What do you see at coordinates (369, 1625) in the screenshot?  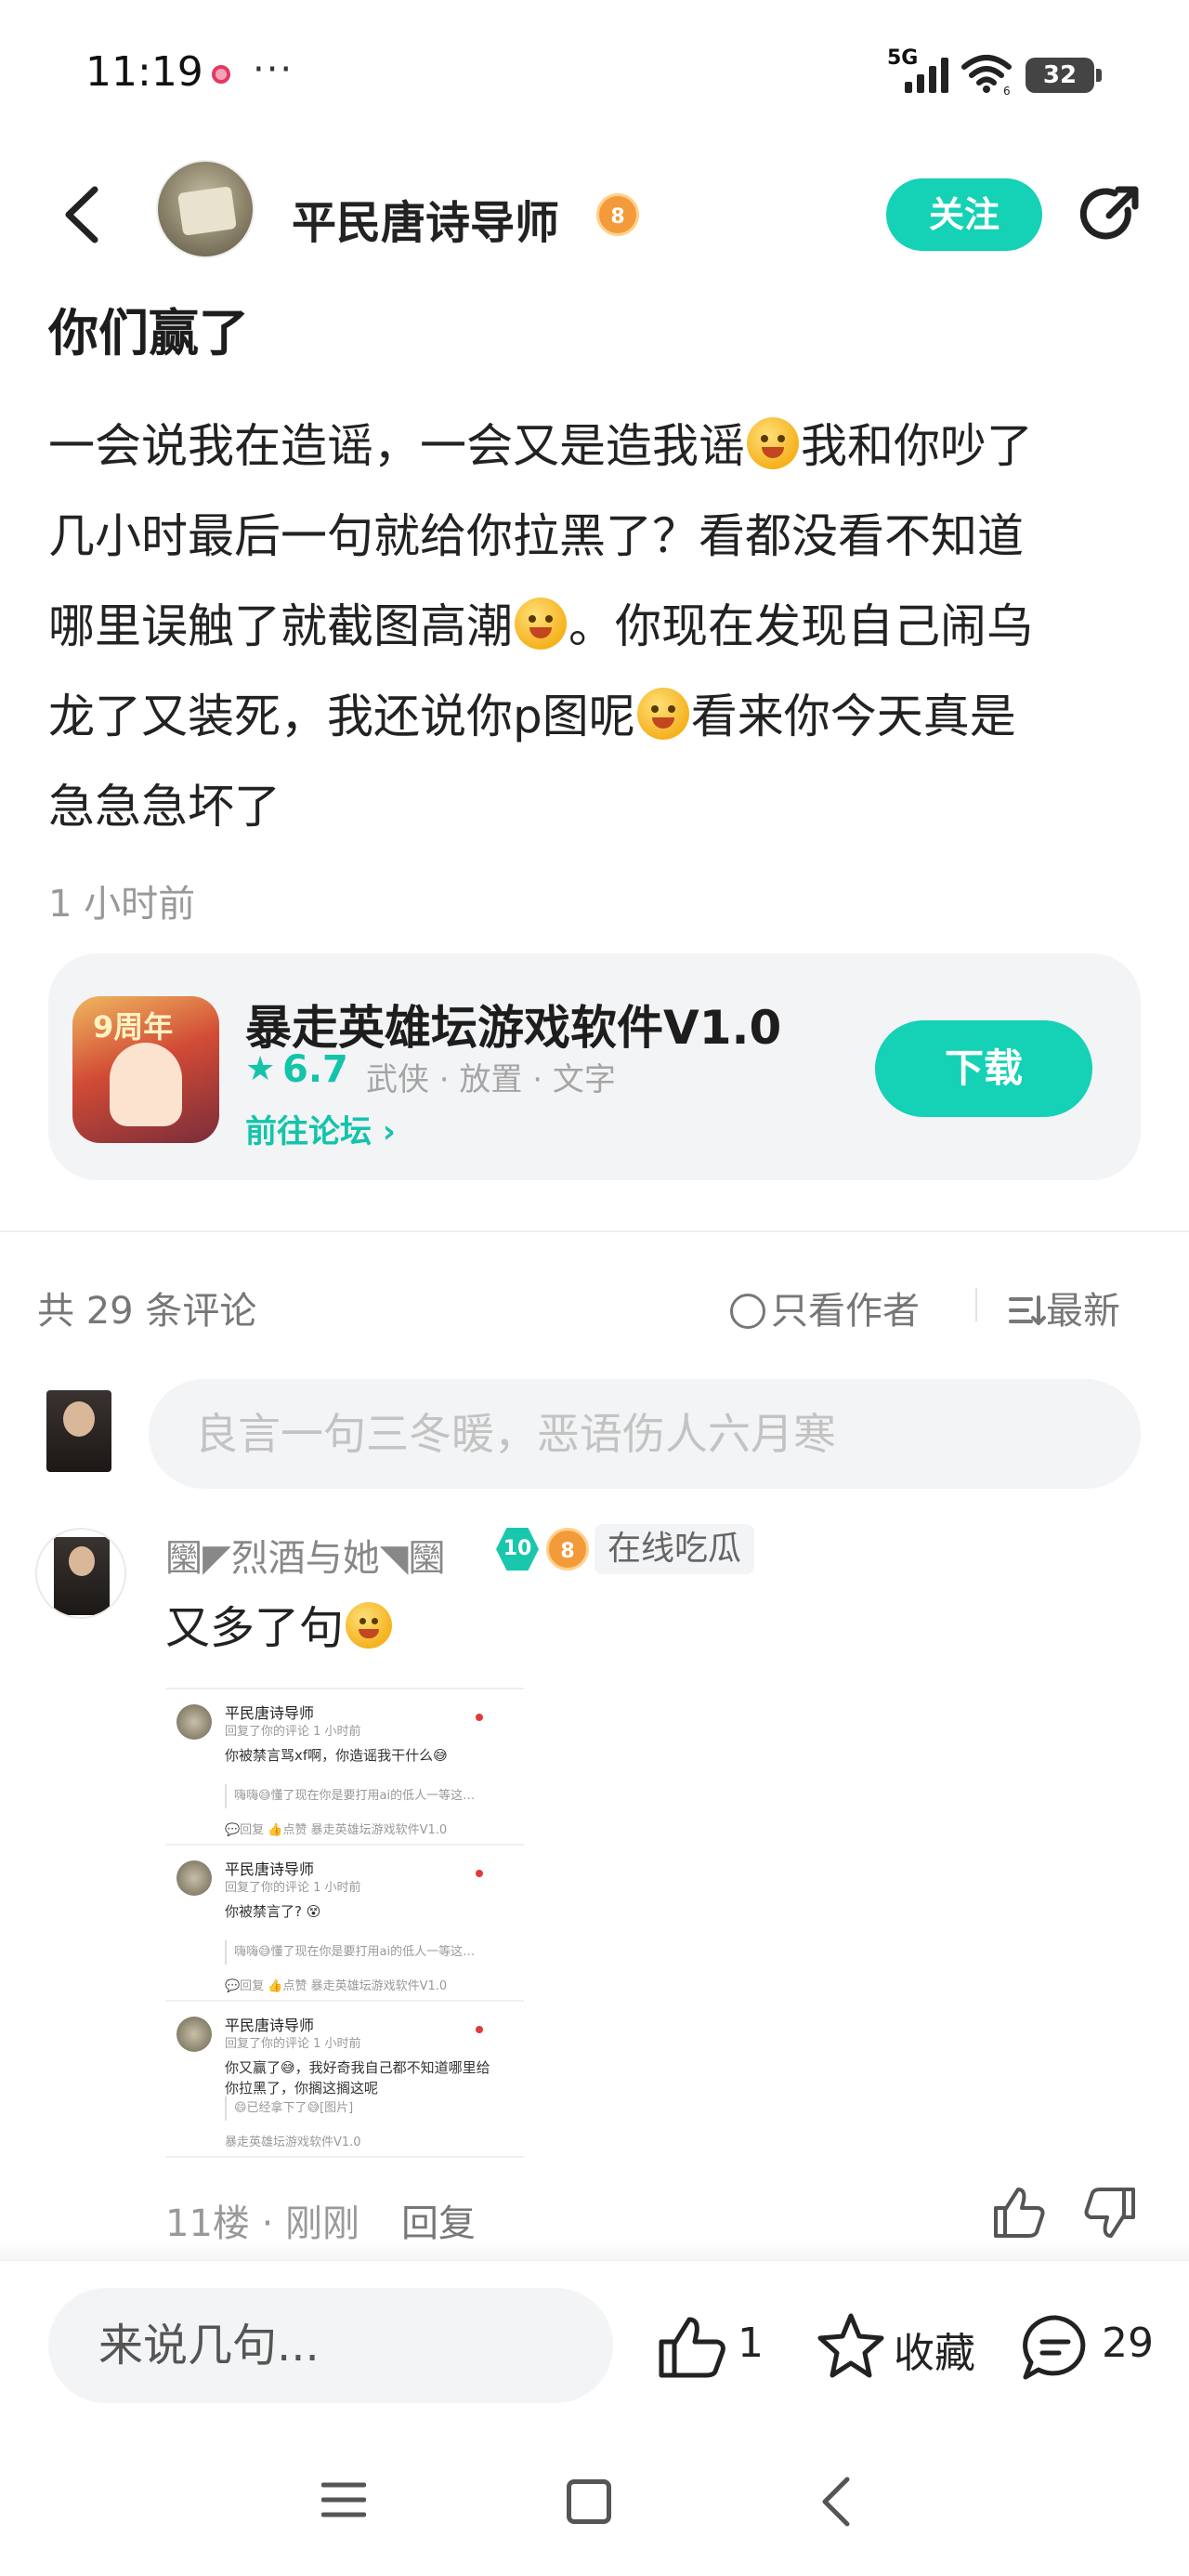 I see `smile-emoji-icon` at bounding box center [369, 1625].